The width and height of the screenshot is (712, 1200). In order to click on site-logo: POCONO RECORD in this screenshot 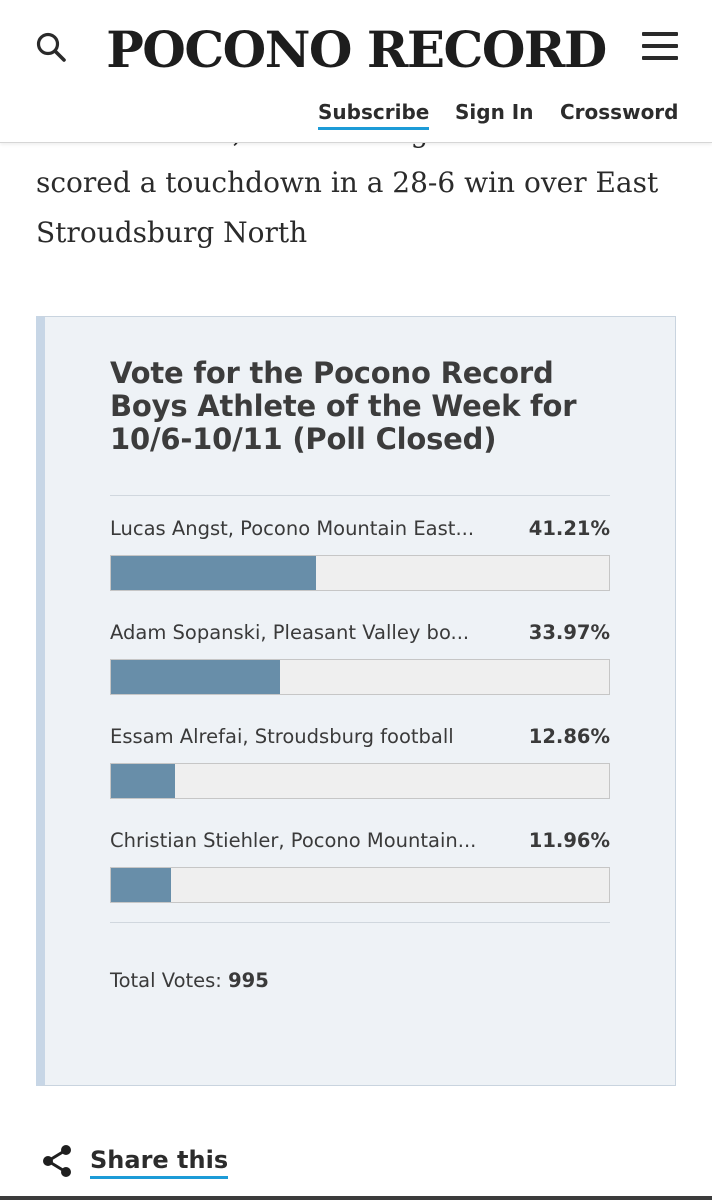, I will do `click(356, 50)`.